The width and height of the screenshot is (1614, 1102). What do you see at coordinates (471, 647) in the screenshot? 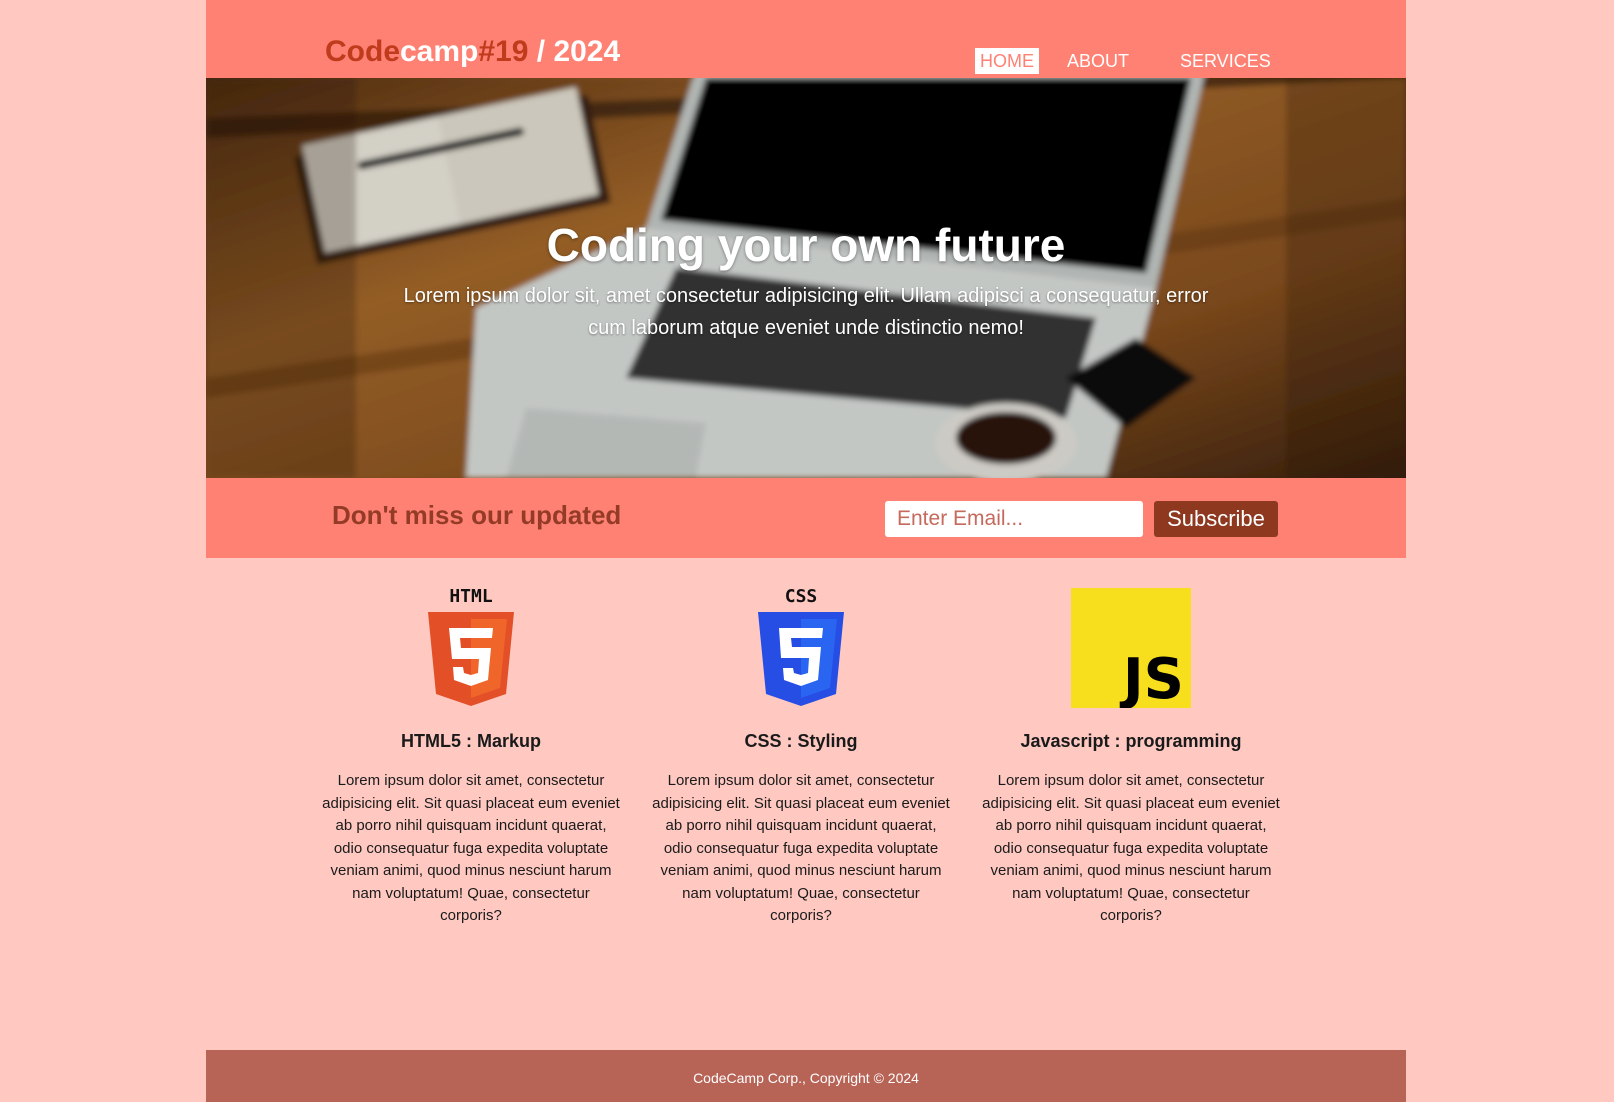
I see `html5-logo-icon: HTML` at bounding box center [471, 647].